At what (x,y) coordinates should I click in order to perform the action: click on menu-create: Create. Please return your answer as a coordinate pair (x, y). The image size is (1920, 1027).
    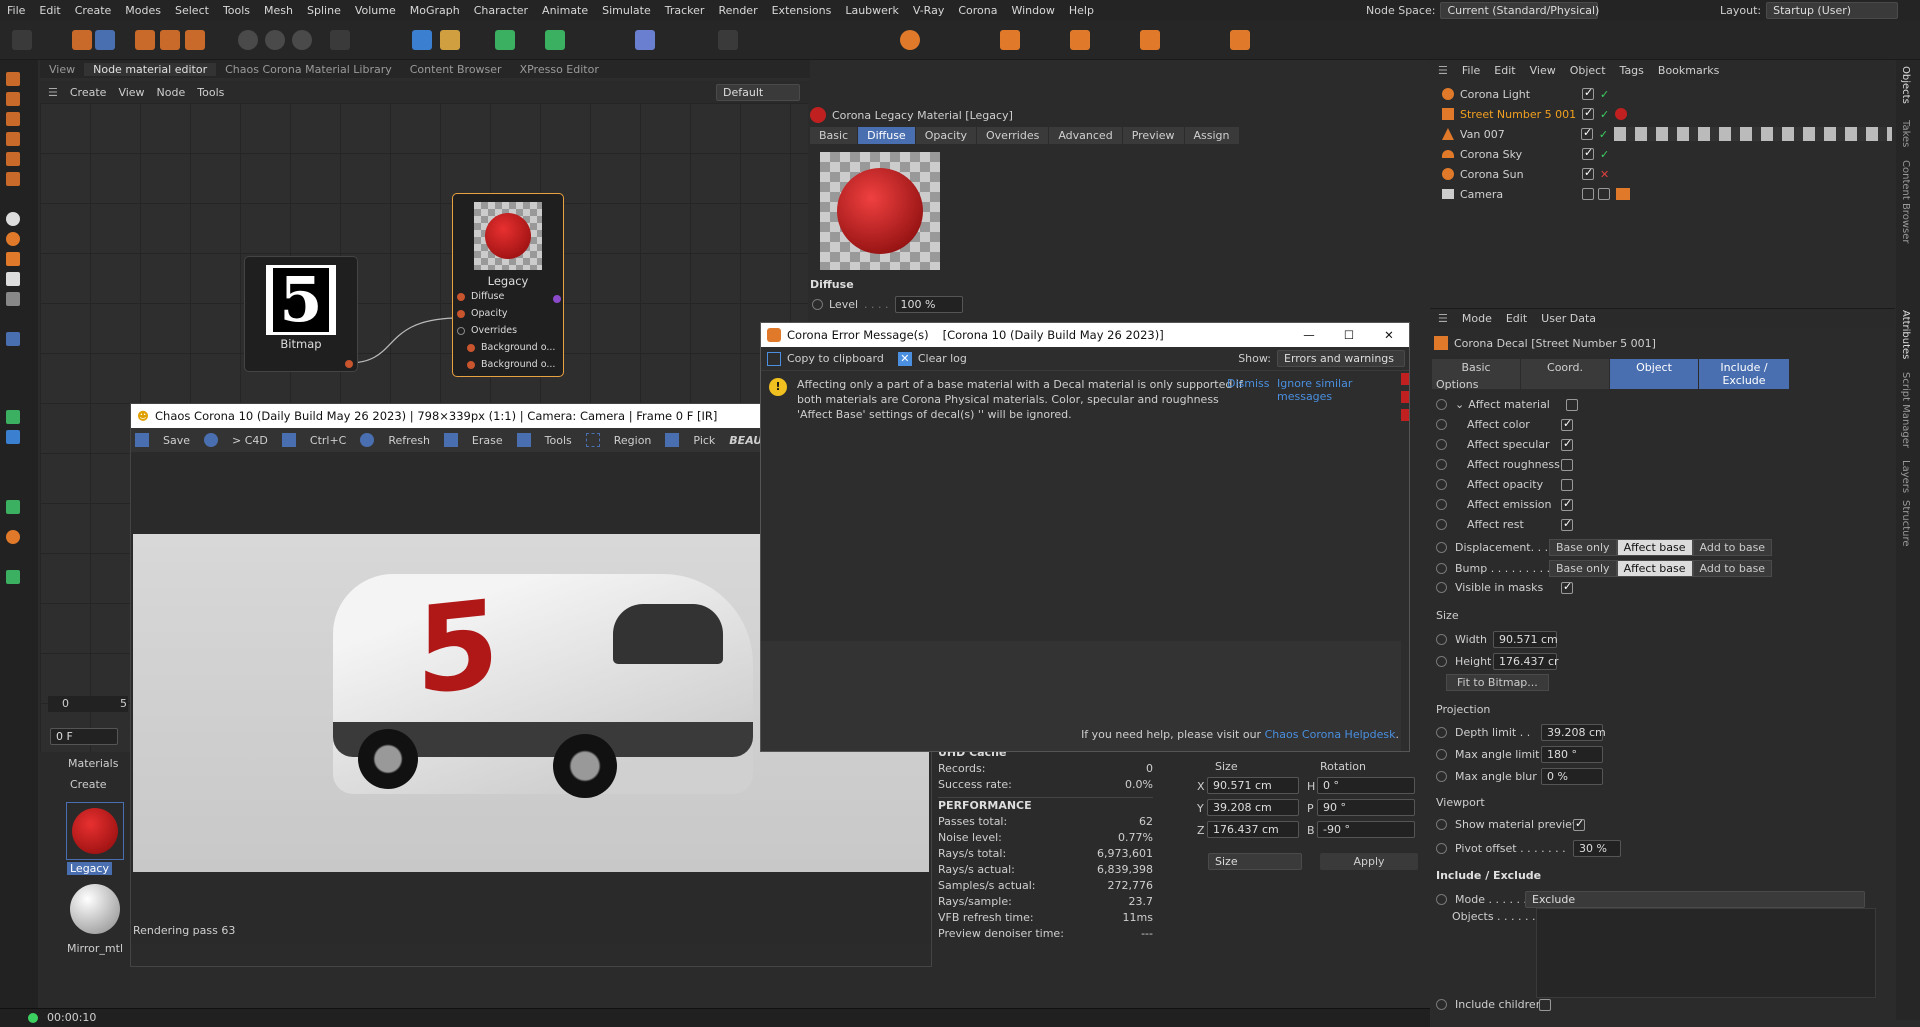
    Looking at the image, I should click on (93, 10).